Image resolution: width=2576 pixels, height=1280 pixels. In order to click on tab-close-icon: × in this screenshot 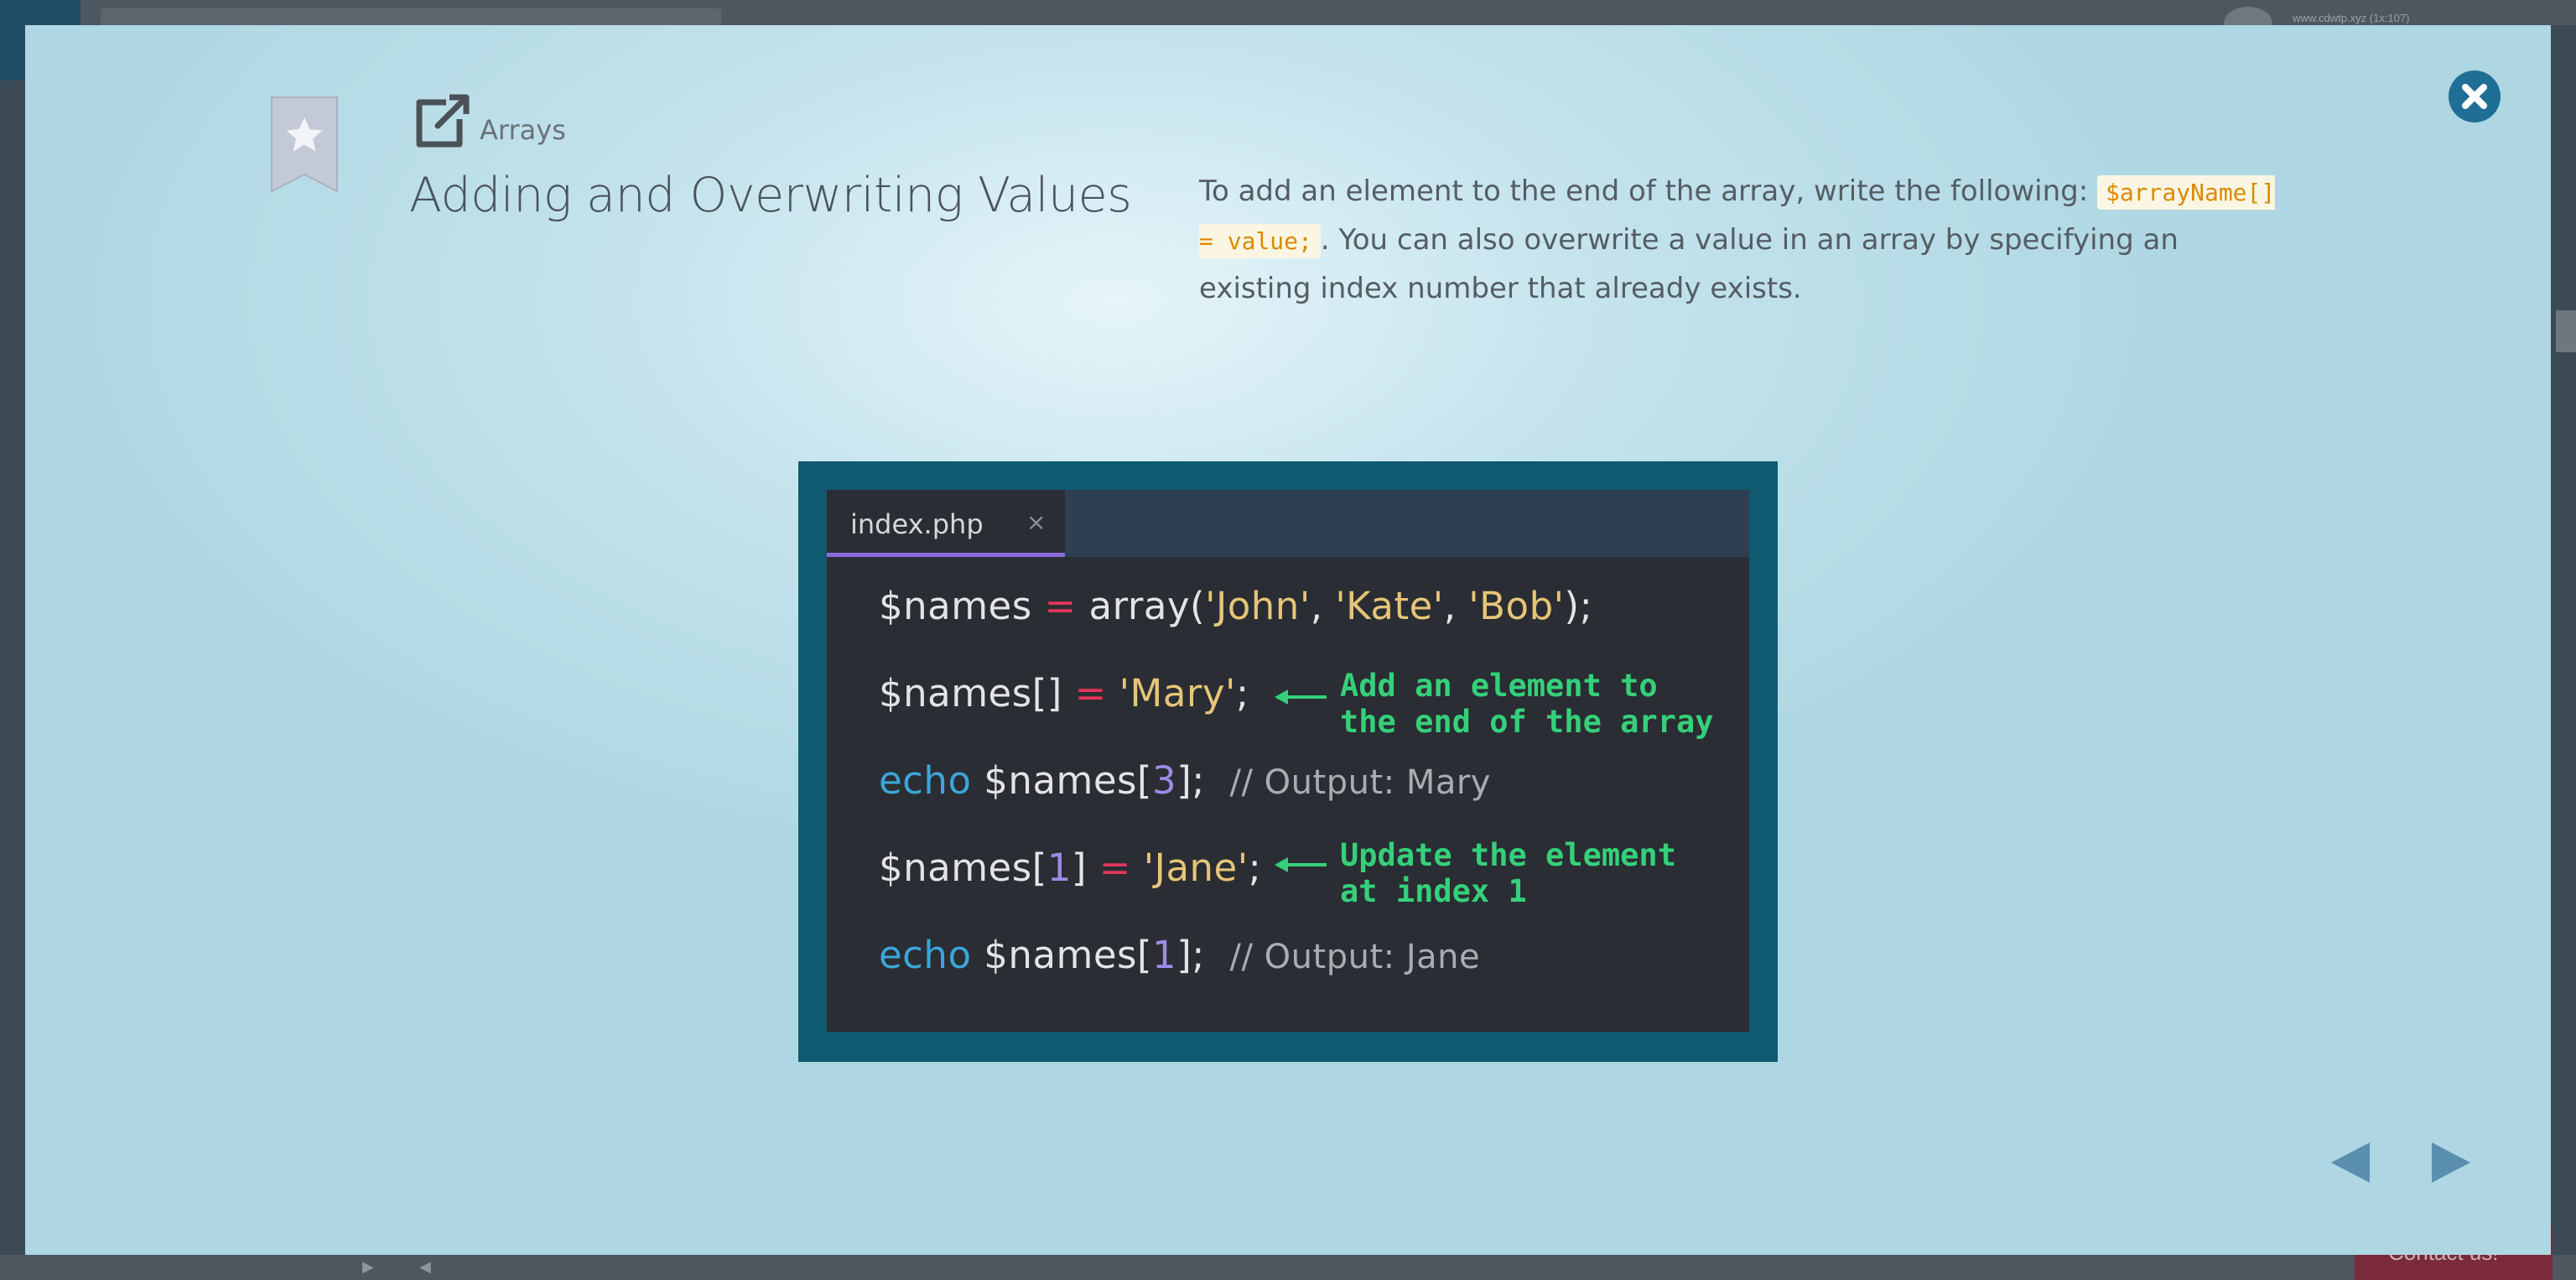, I will do `click(1036, 522)`.